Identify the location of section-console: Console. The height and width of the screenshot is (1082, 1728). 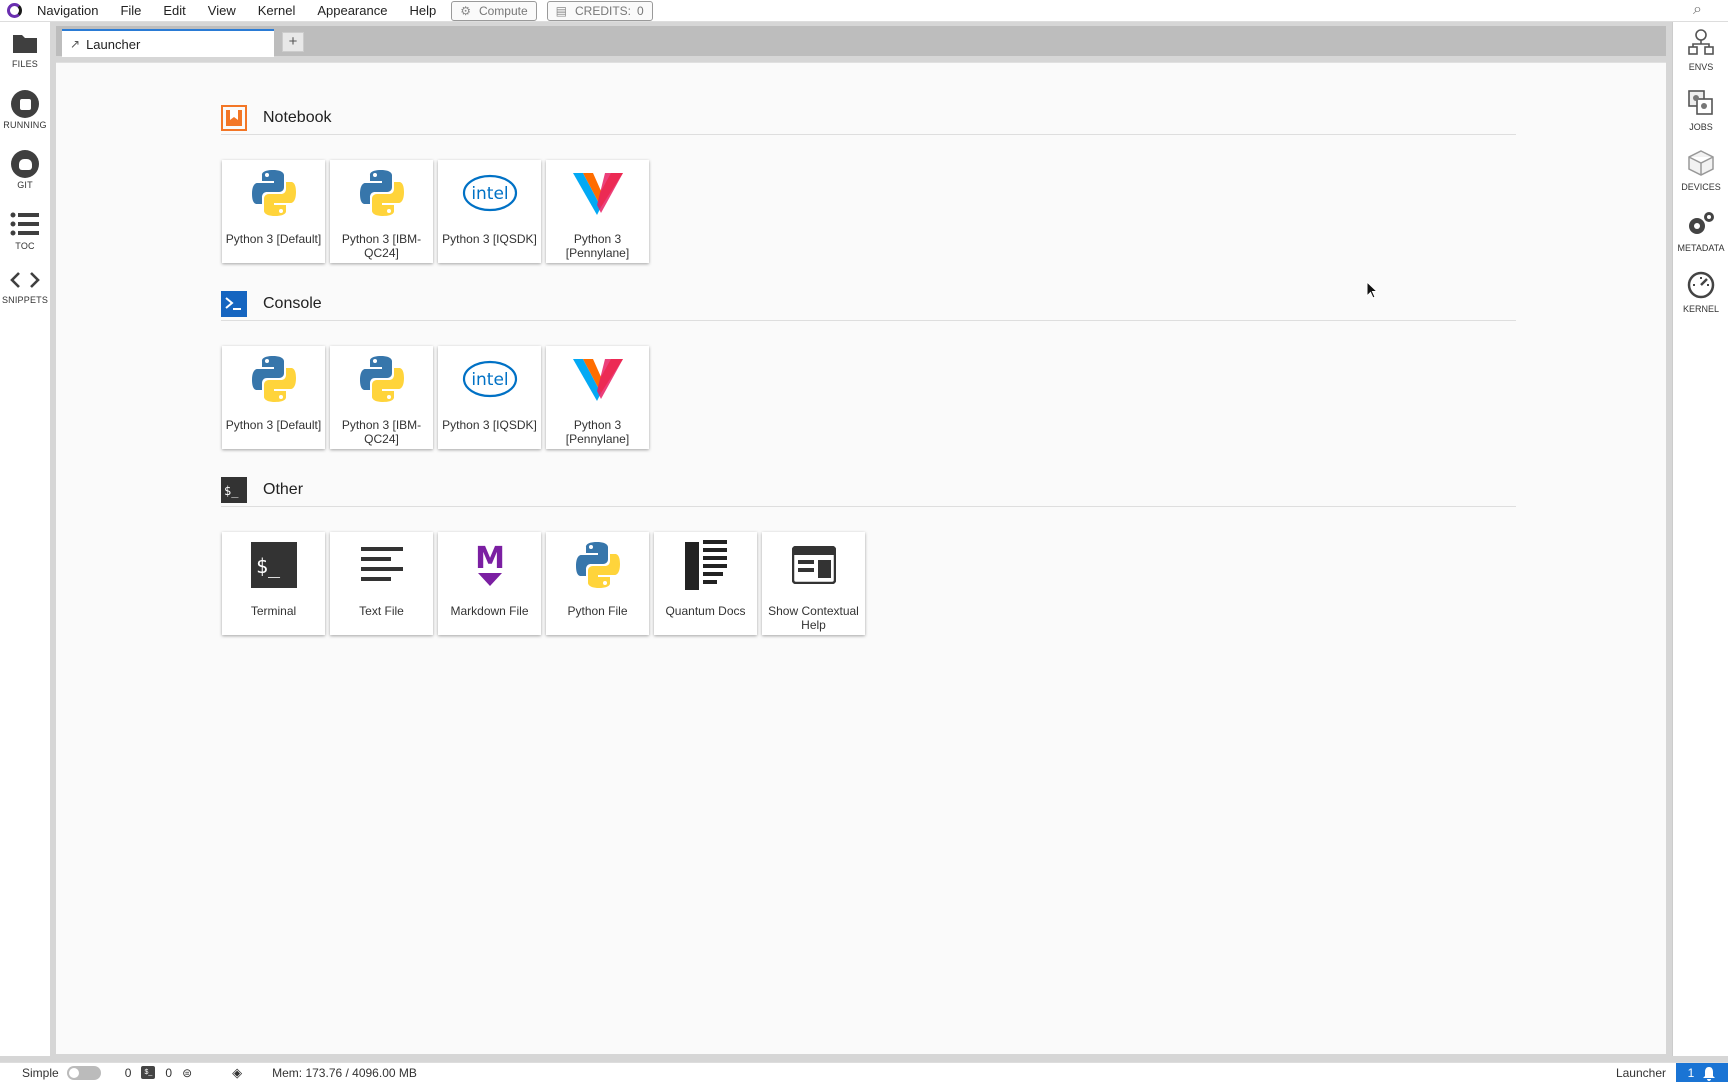
(868, 306).